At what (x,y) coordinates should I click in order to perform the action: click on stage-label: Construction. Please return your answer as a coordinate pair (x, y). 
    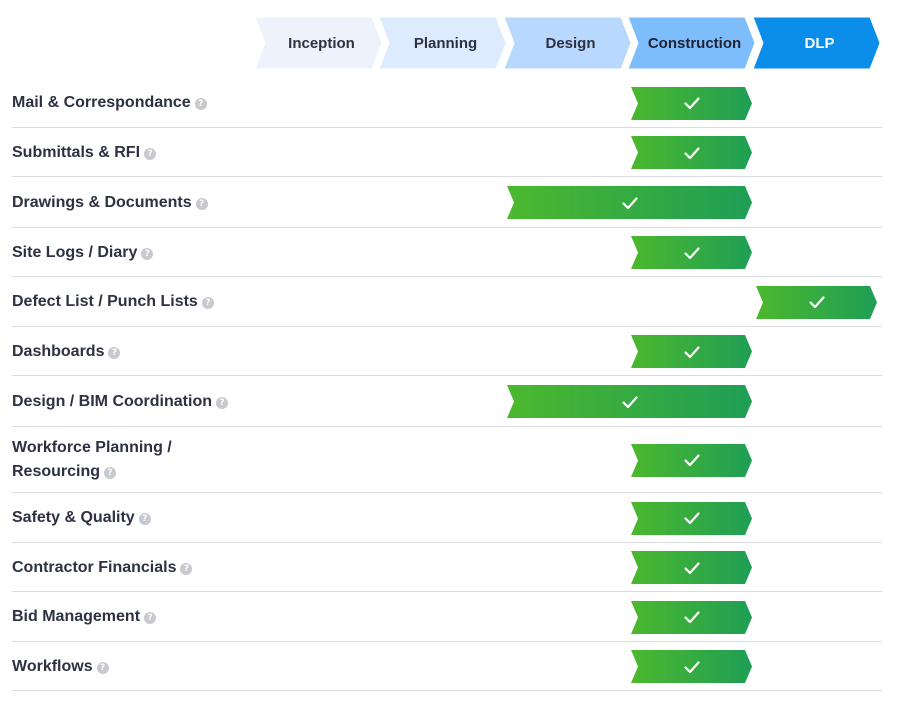
    Looking at the image, I should click on (694, 43).